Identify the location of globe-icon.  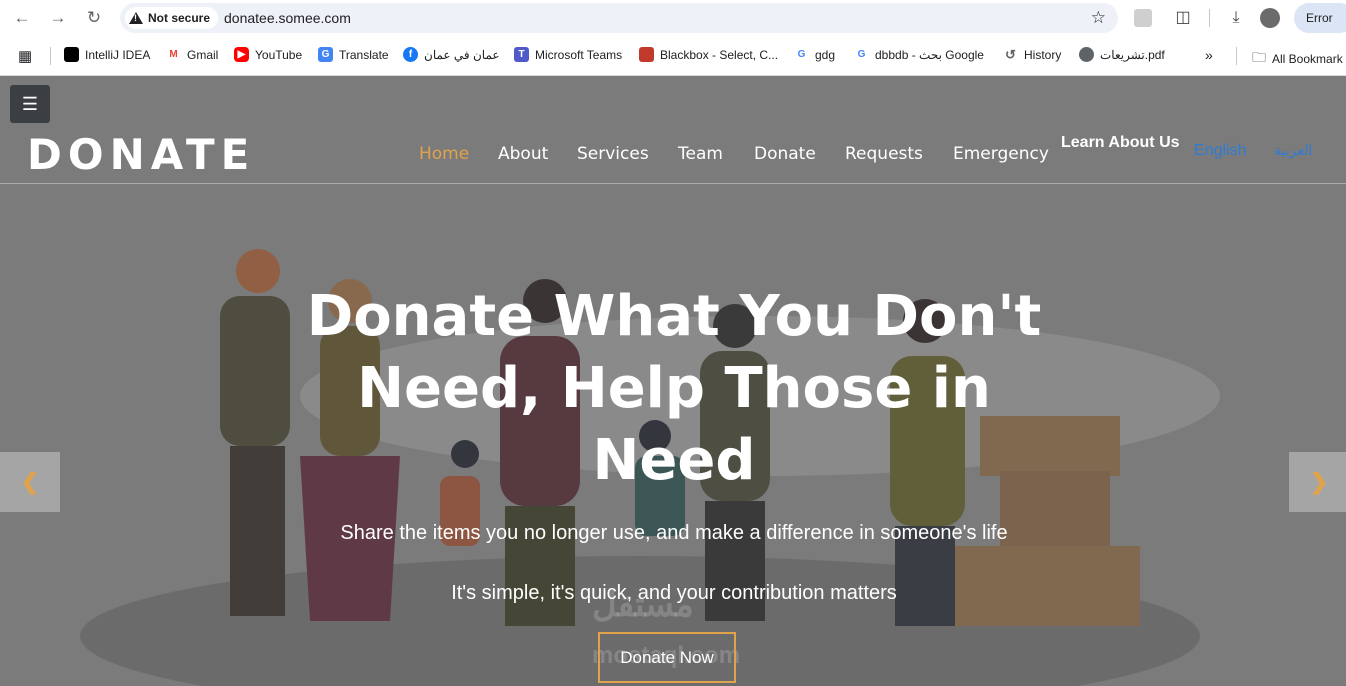
(1086, 54).